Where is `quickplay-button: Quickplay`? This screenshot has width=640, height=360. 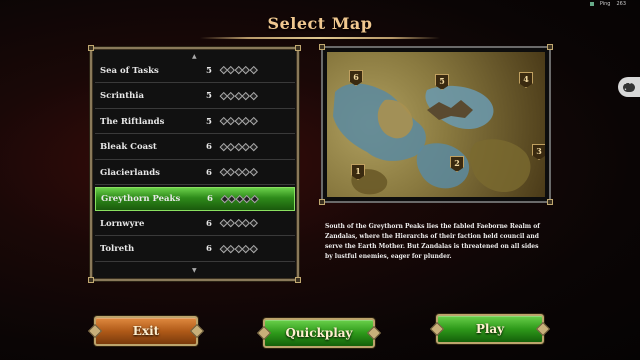 quickplay-button: Quickplay is located at coordinates (319, 333).